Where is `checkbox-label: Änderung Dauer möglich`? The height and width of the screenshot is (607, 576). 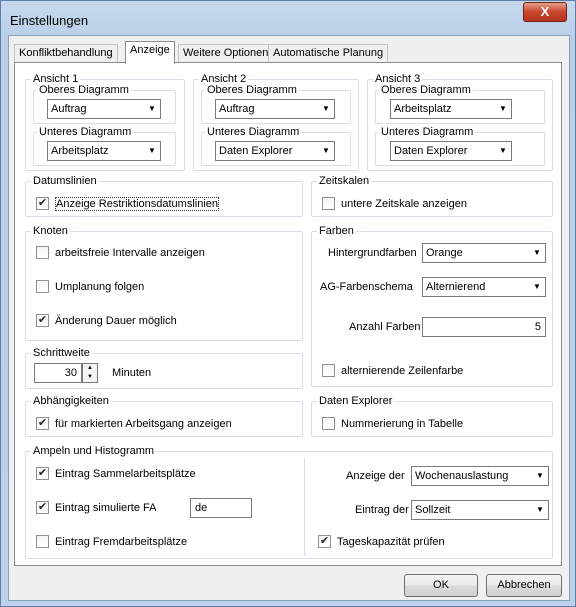 checkbox-label: Änderung Dauer möglich is located at coordinates (116, 321).